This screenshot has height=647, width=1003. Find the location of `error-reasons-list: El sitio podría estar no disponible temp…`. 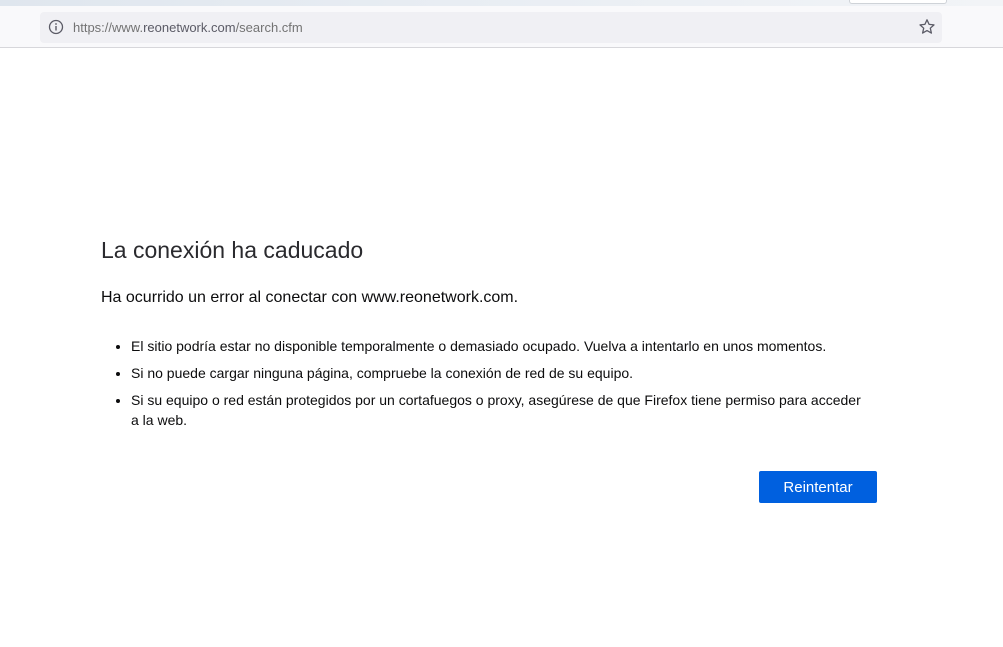

error-reasons-list: El sitio podría estar no disponible temp… is located at coordinates (501, 383).